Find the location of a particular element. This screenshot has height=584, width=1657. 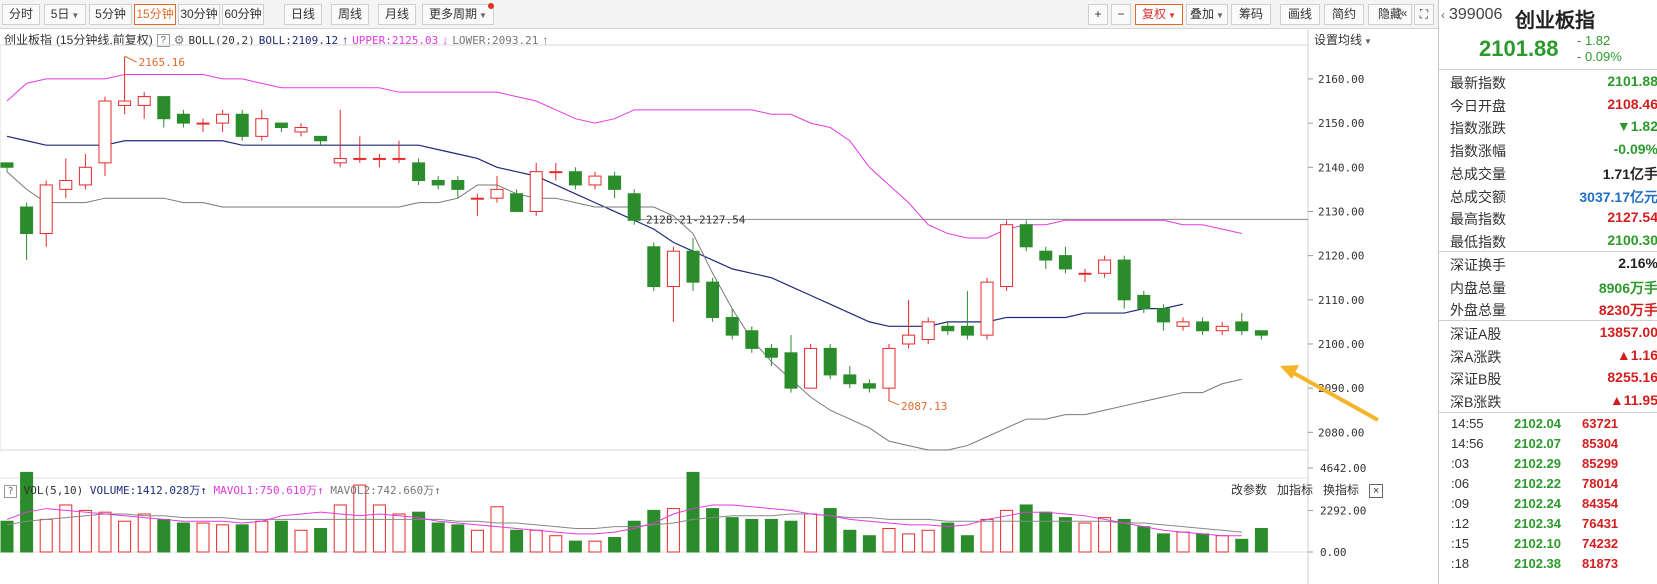

collapse-icon: « is located at coordinates (1404, 14).